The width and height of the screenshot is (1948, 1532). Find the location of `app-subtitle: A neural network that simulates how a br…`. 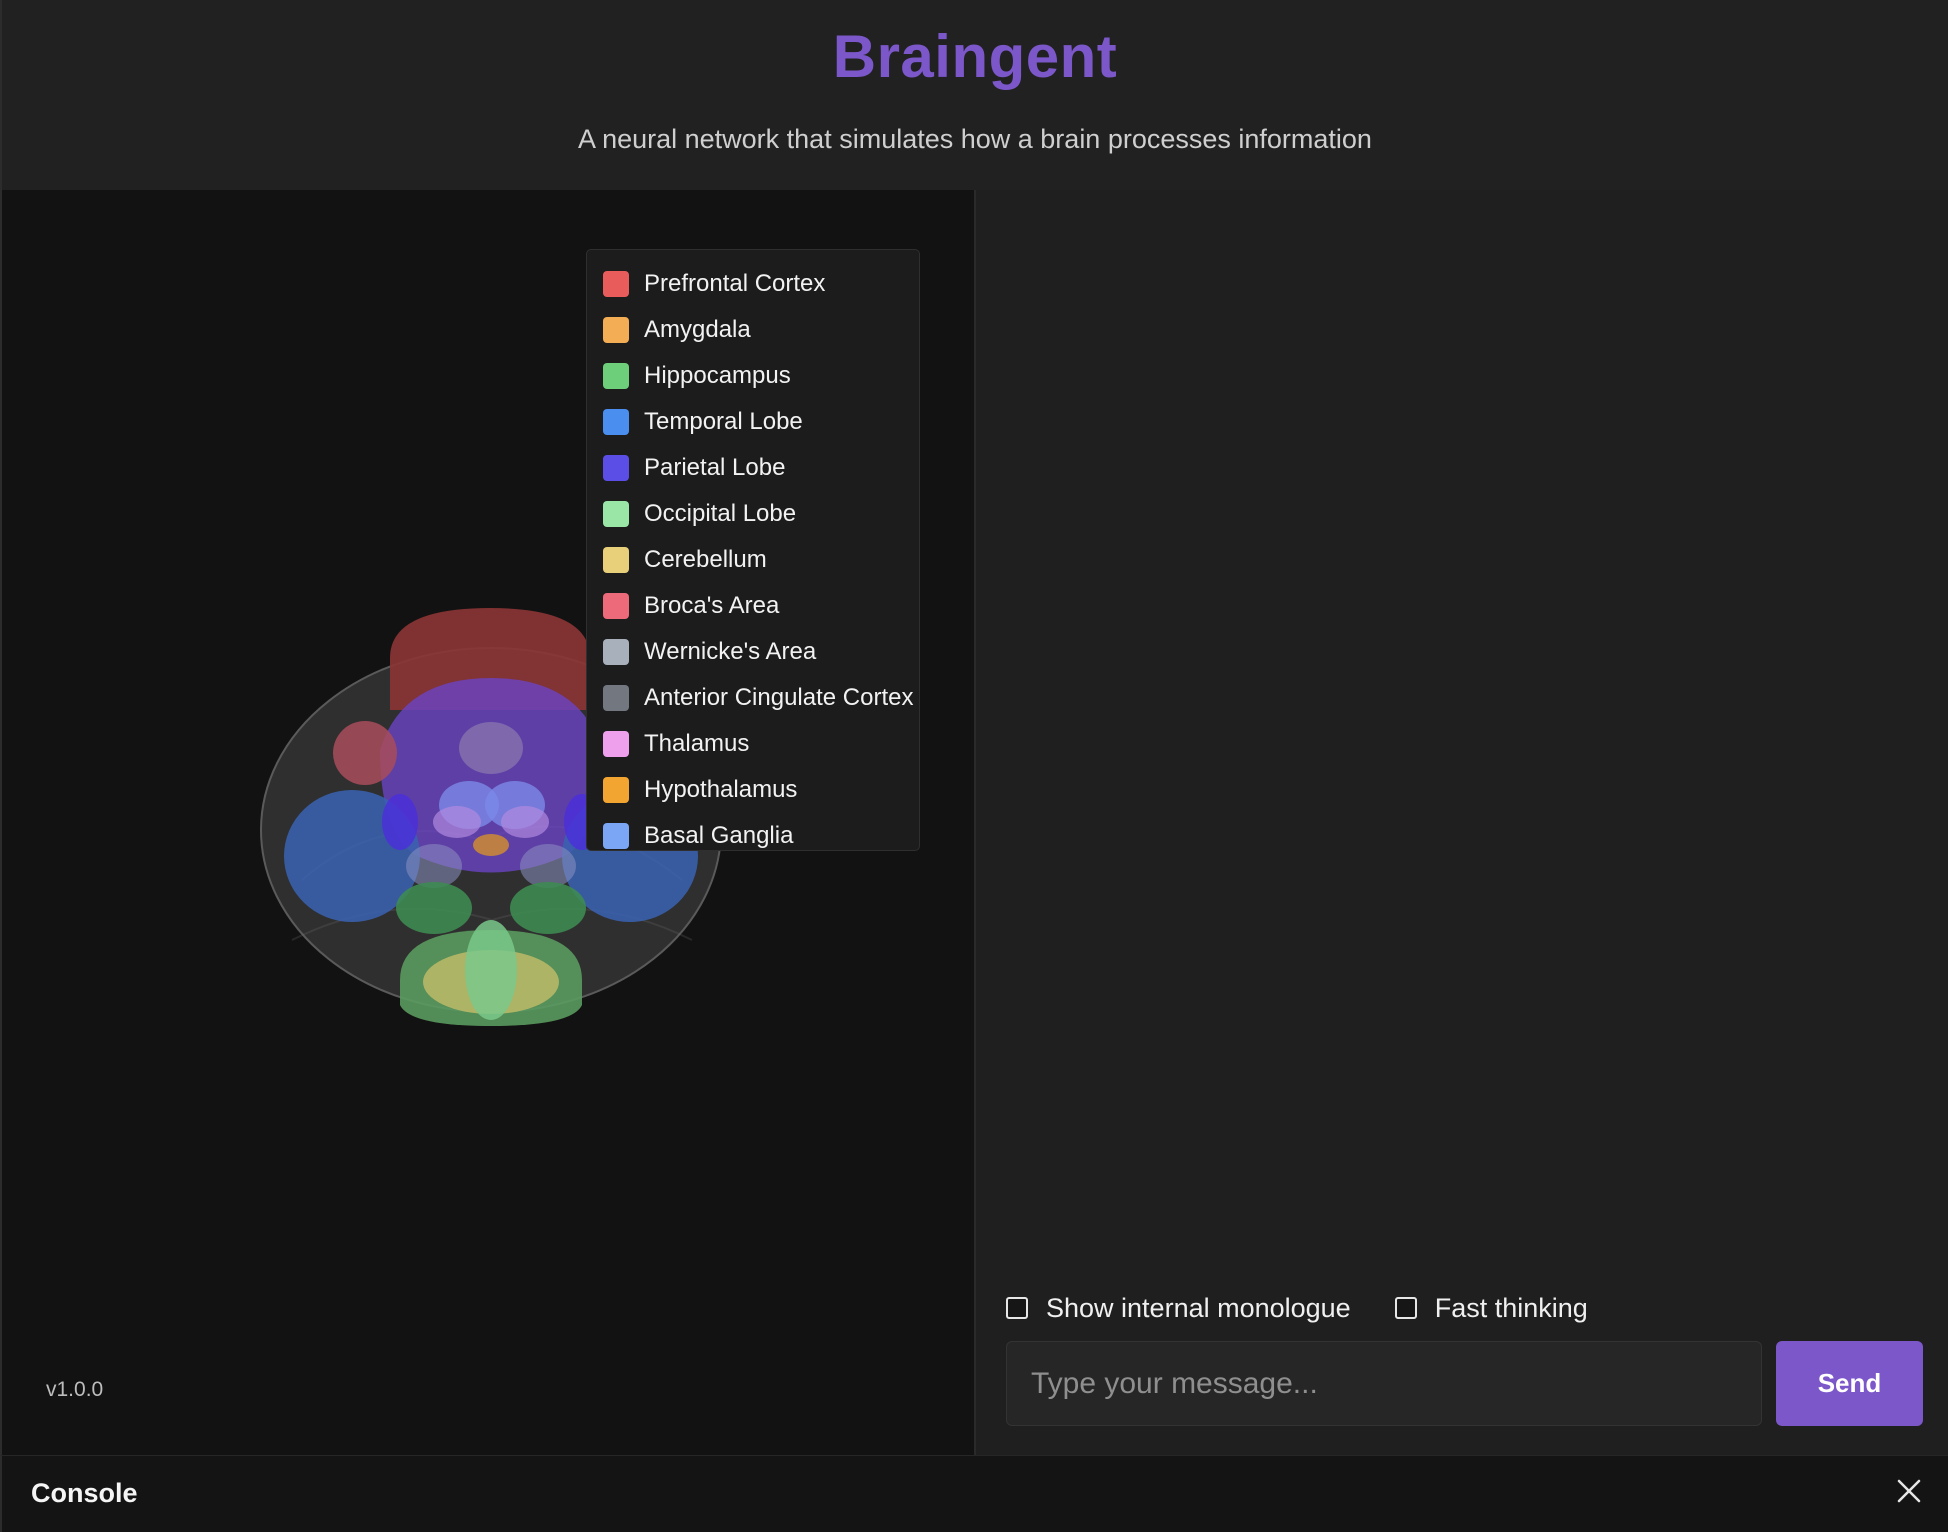

app-subtitle: A neural network that simulates how a br… is located at coordinates (975, 139).